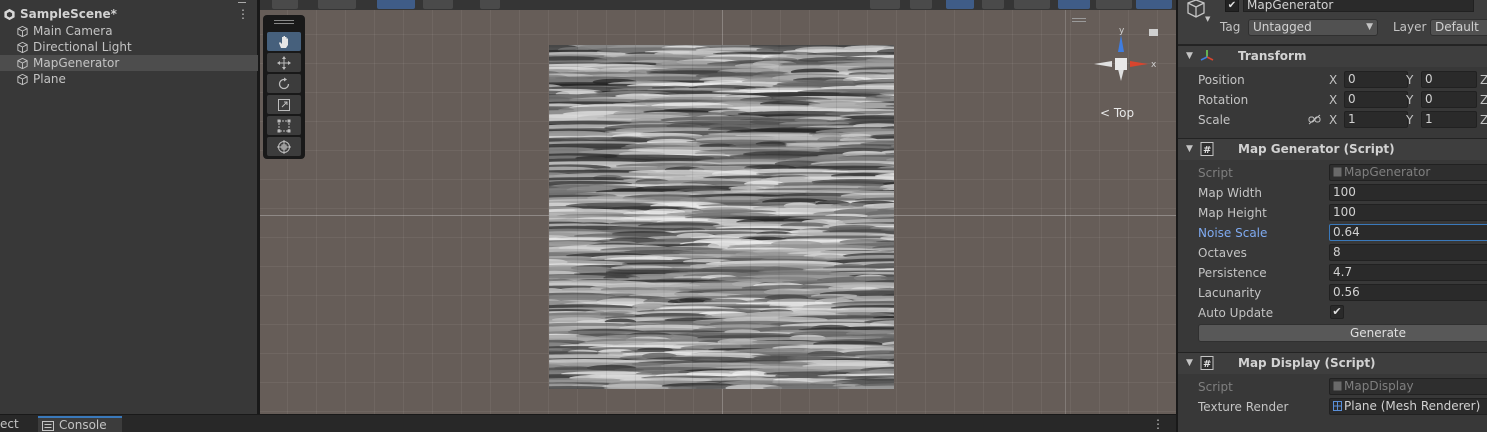 The height and width of the screenshot is (432, 1487). I want to click on script-object-field: MapDisplay, so click(1408, 386).